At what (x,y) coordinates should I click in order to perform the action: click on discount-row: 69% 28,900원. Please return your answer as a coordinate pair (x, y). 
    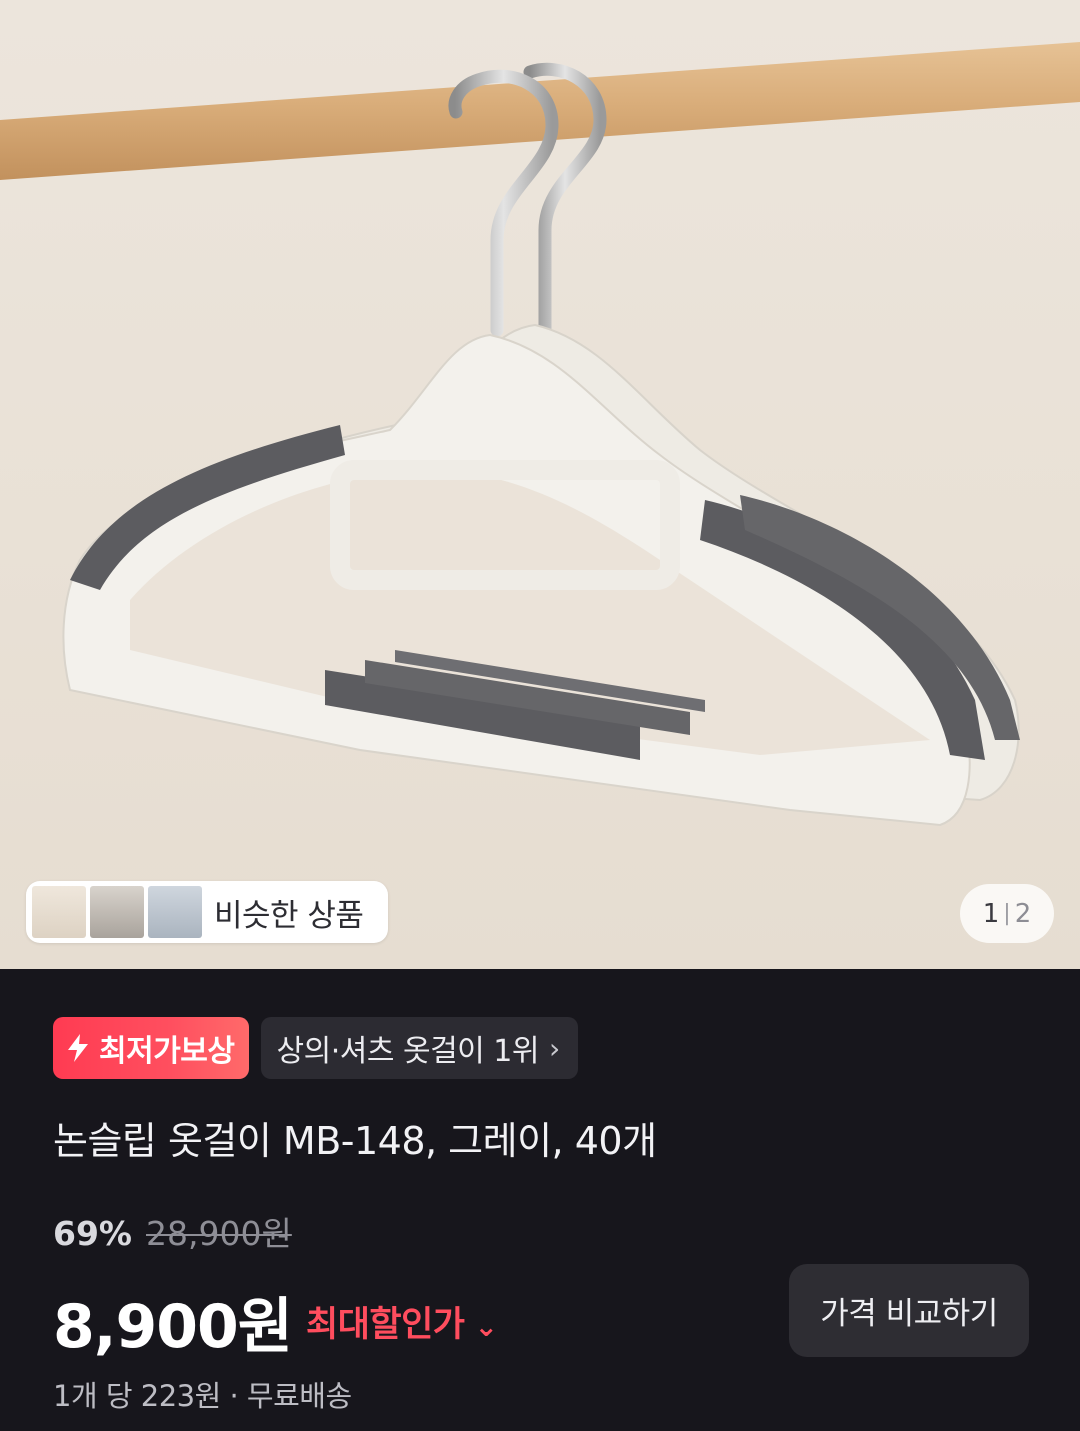
    Looking at the image, I should click on (172, 1231).